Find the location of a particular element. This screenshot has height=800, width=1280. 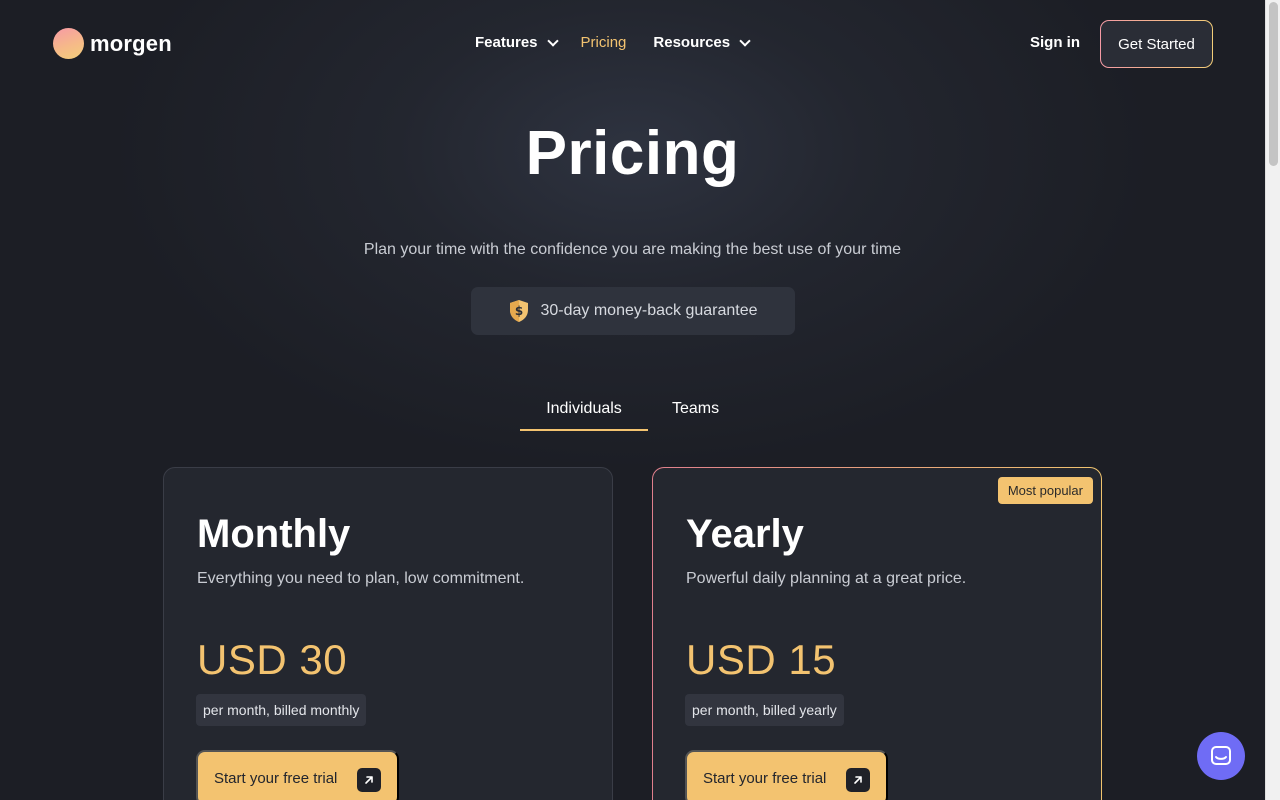

nav-item-resources: Resources is located at coordinates (702, 42).